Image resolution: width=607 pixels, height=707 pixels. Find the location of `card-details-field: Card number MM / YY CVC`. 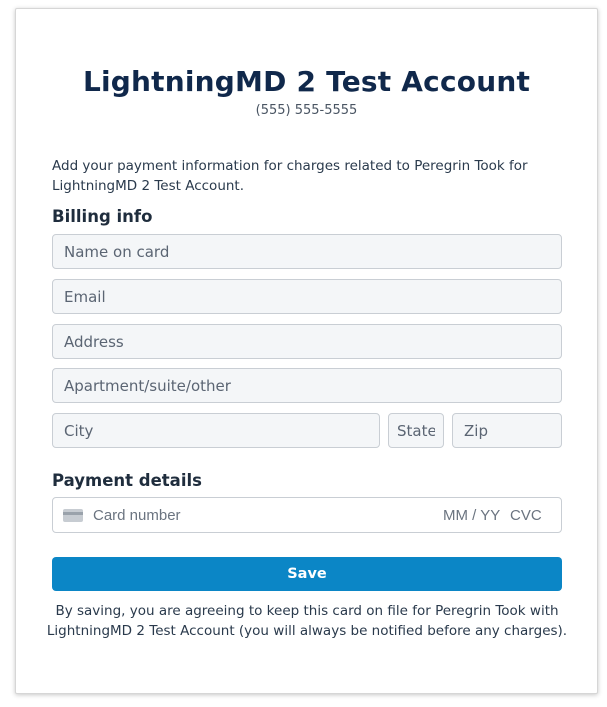

card-details-field: Card number MM / YY CVC is located at coordinates (307, 515).